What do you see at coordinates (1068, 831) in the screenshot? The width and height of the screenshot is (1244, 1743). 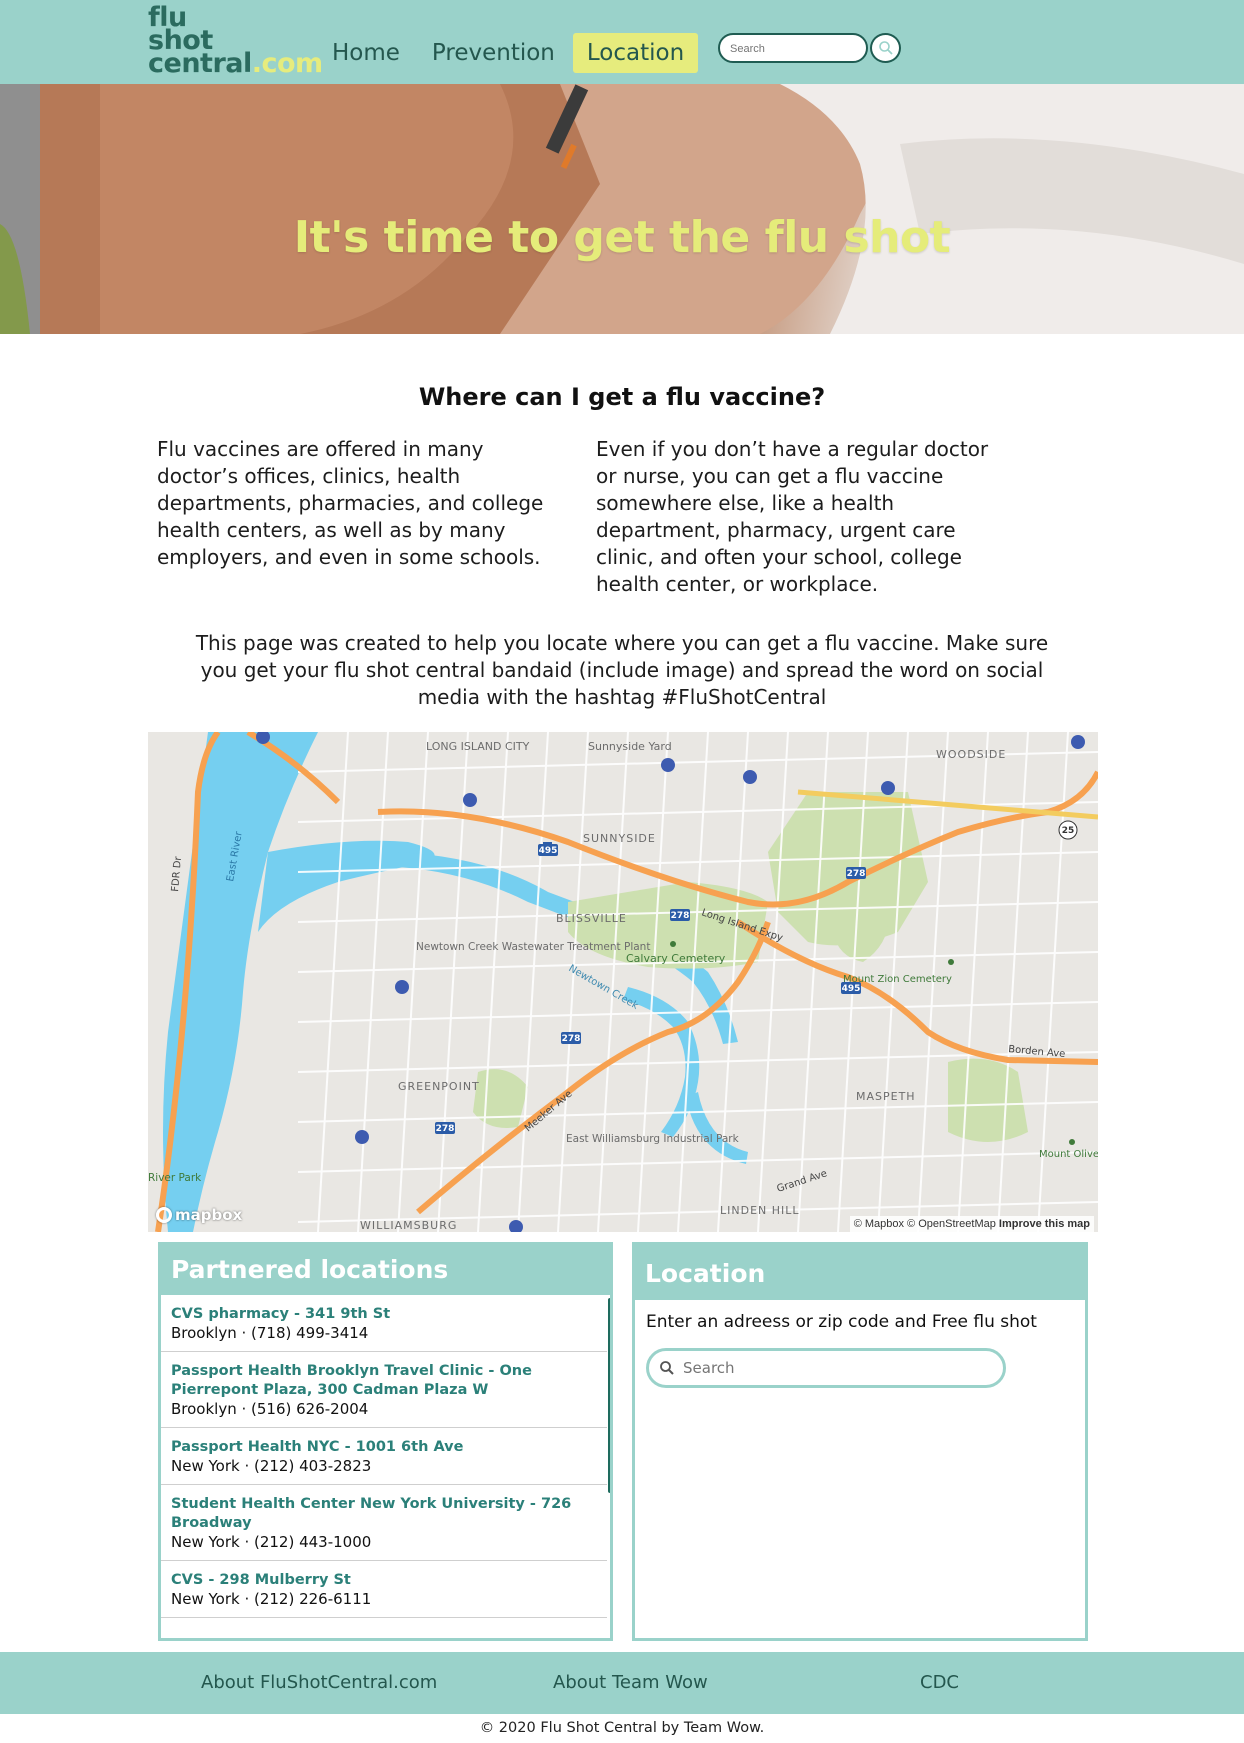 I see `map-shield-25: 25` at bounding box center [1068, 831].